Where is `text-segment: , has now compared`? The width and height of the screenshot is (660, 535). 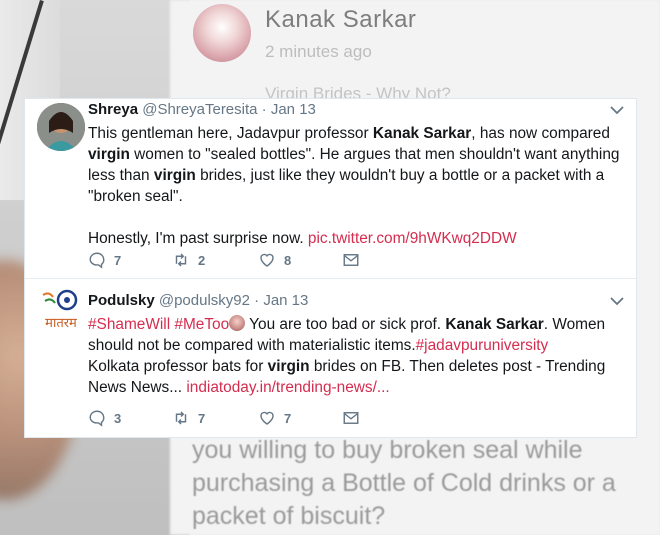 text-segment: , has now compared is located at coordinates (540, 133).